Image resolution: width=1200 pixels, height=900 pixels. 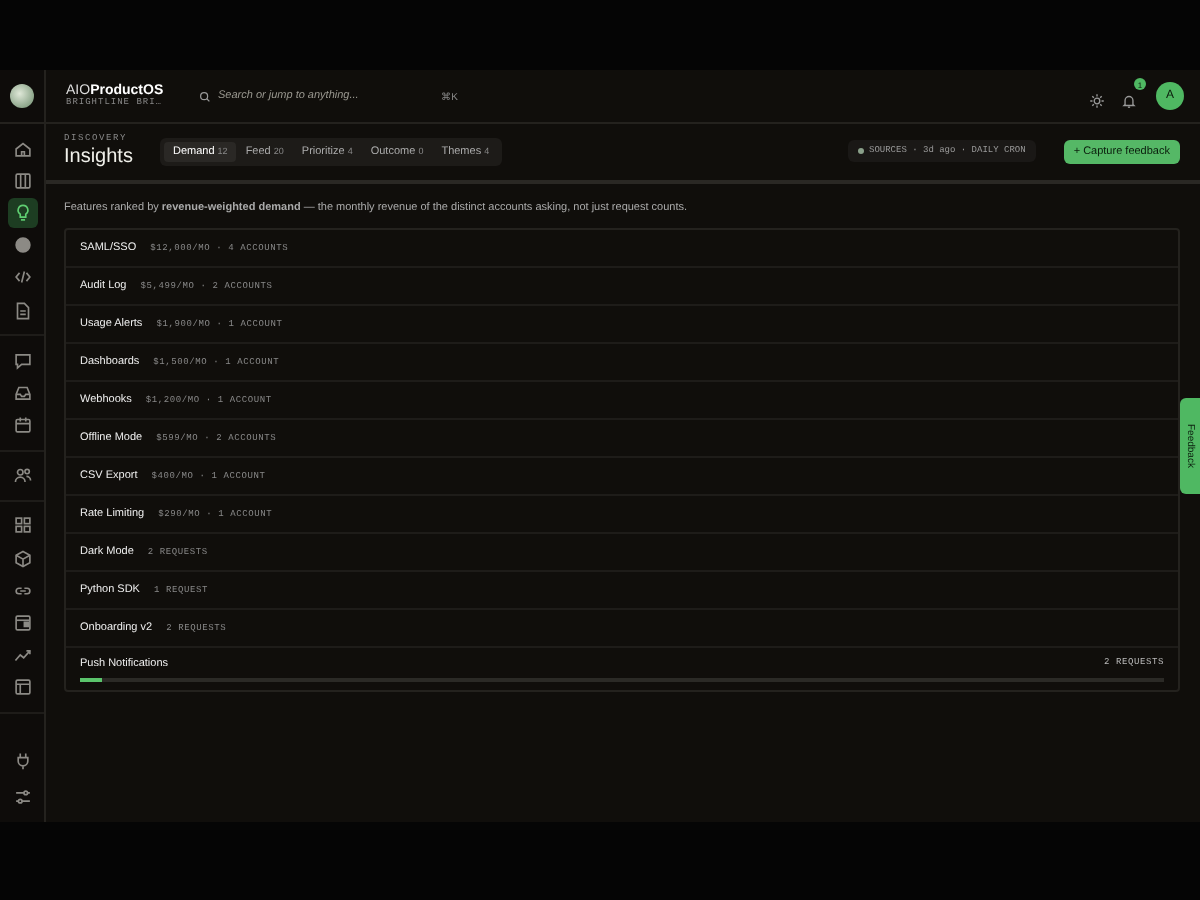 I want to click on bell-icon, so click(x=1128, y=101).